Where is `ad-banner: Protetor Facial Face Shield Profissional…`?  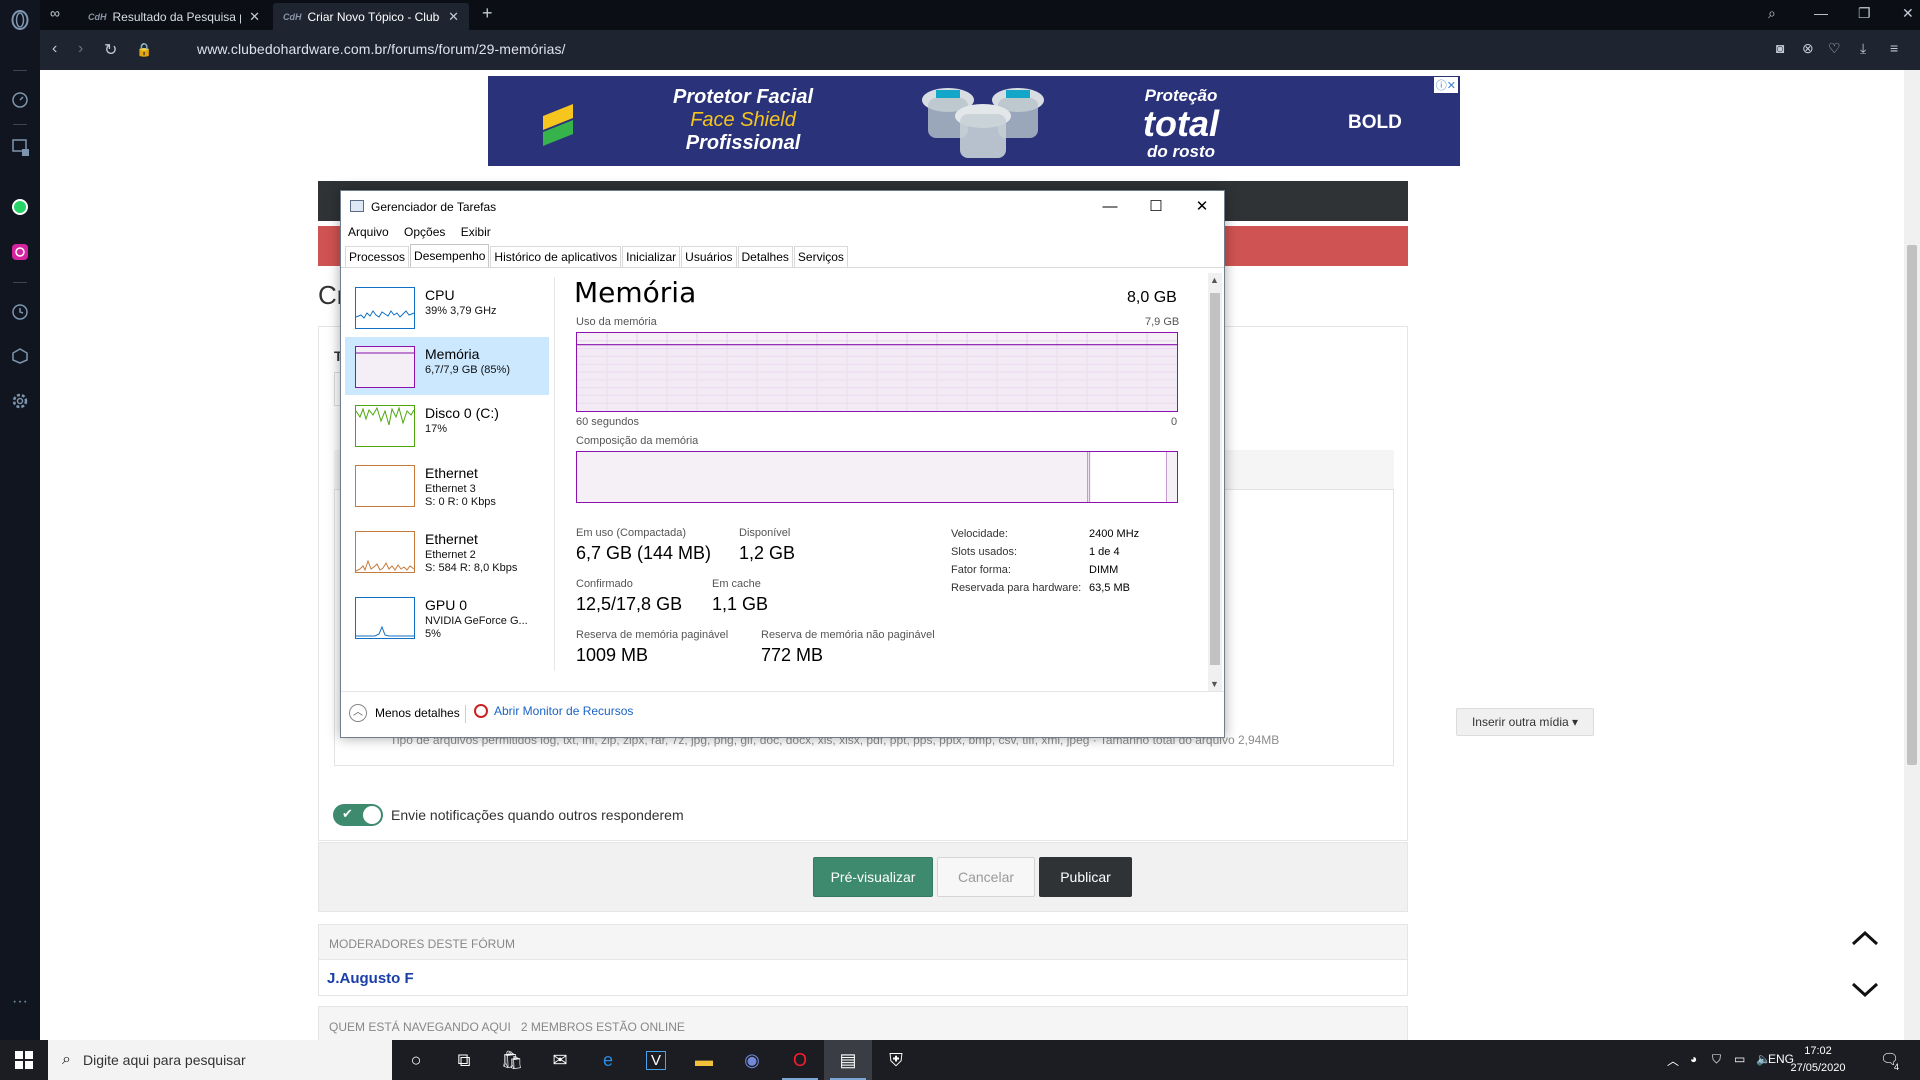
ad-banner: Protetor Facial Face Shield Profissional… is located at coordinates (974, 121).